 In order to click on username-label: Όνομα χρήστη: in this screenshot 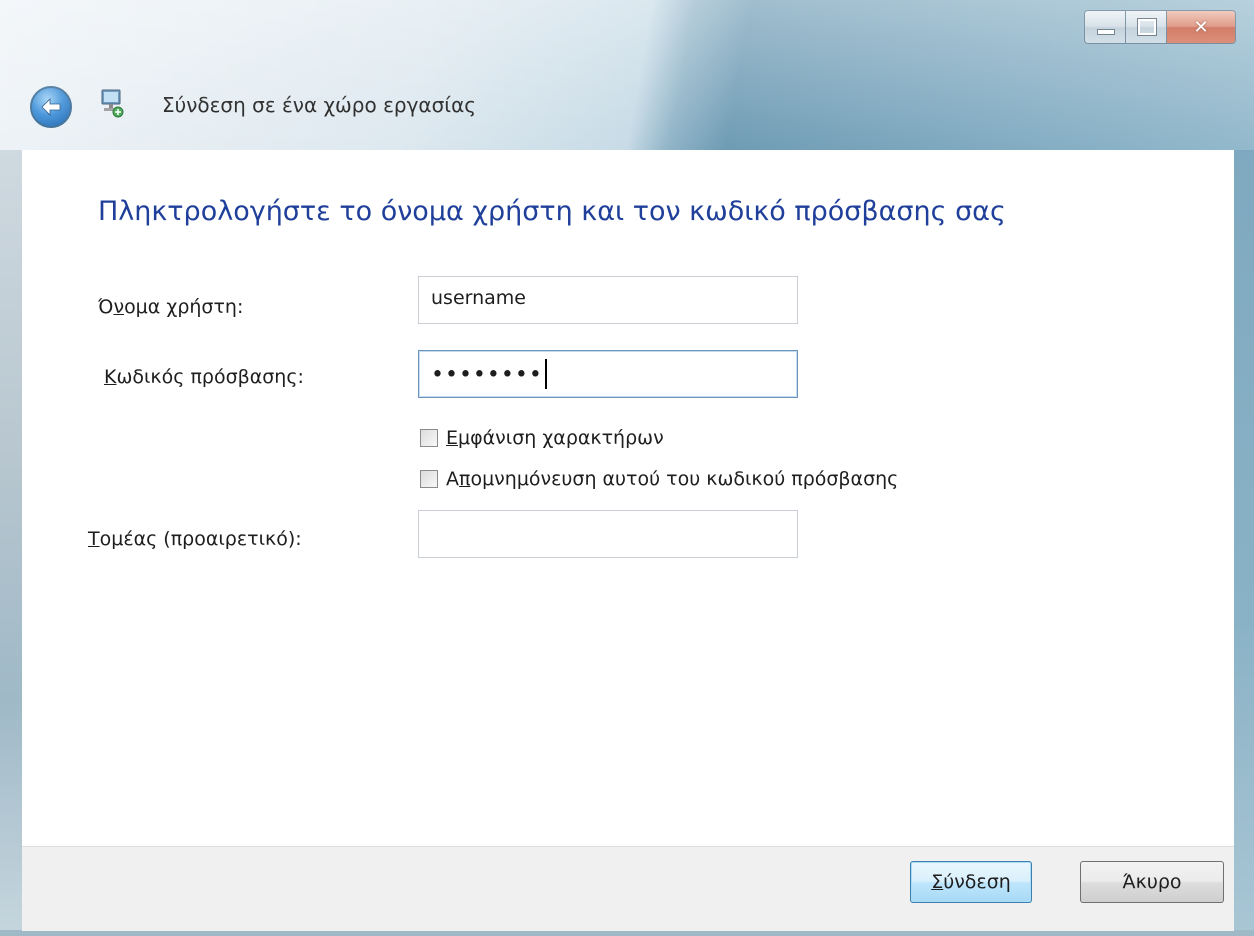, I will do `click(171, 307)`.